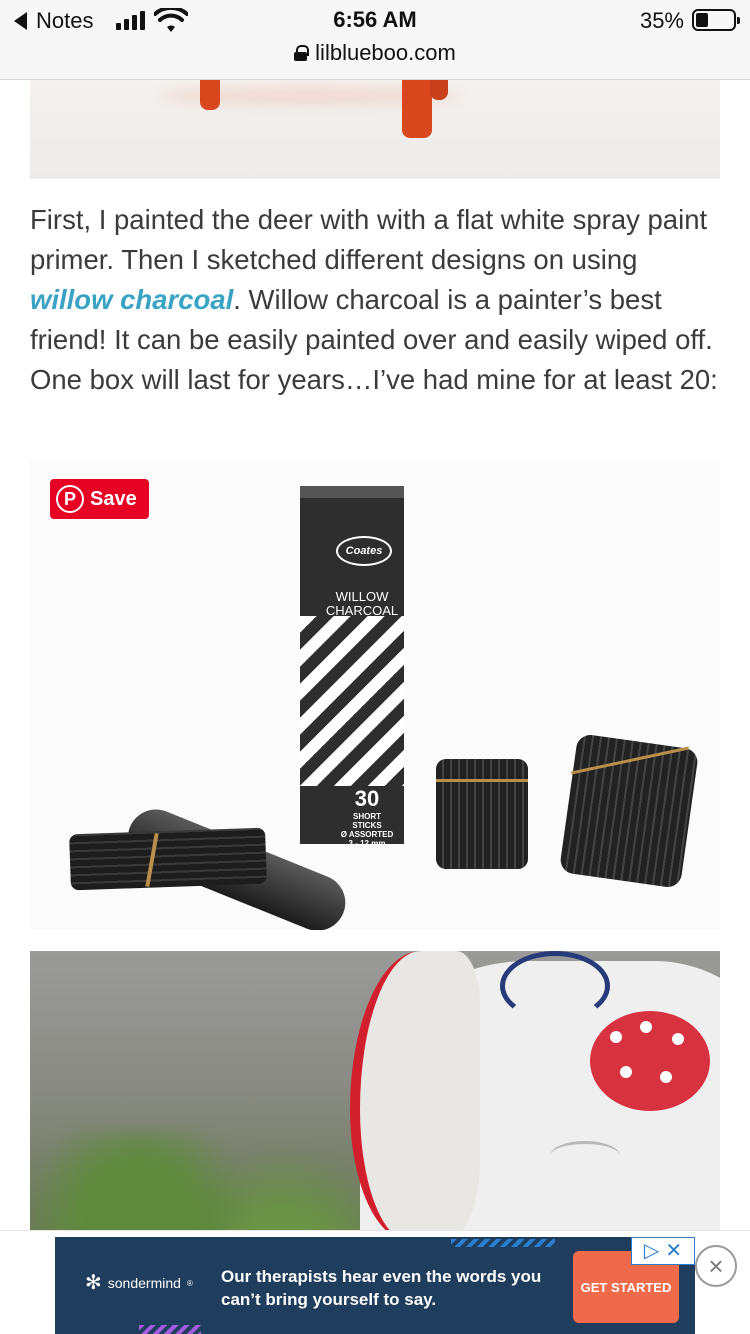  Describe the element at coordinates (367, 825) in the screenshot. I see `box-line-2: STICKS` at that location.